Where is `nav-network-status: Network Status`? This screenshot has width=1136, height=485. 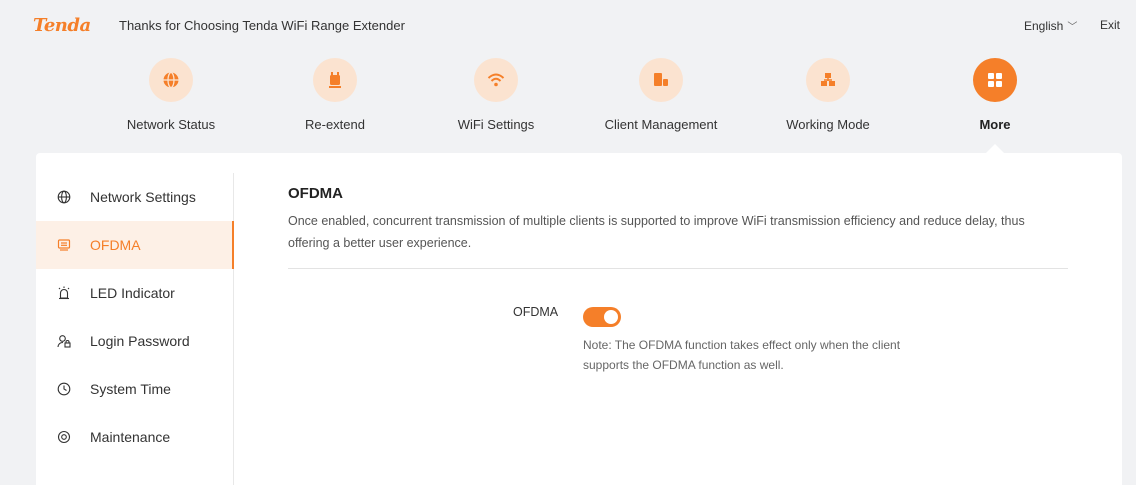 nav-network-status: Network Status is located at coordinates (171, 98).